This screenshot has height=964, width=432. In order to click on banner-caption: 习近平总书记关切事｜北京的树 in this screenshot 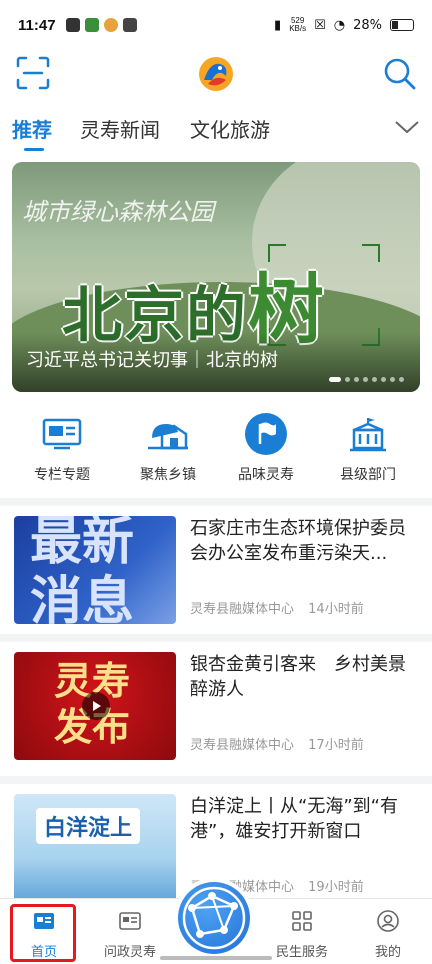, I will do `click(216, 362)`.